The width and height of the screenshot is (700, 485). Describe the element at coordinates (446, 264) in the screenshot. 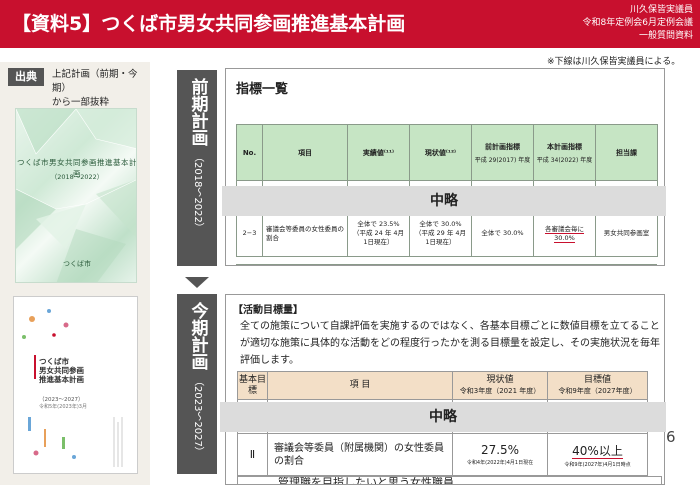

I see `table-cut-line` at that location.